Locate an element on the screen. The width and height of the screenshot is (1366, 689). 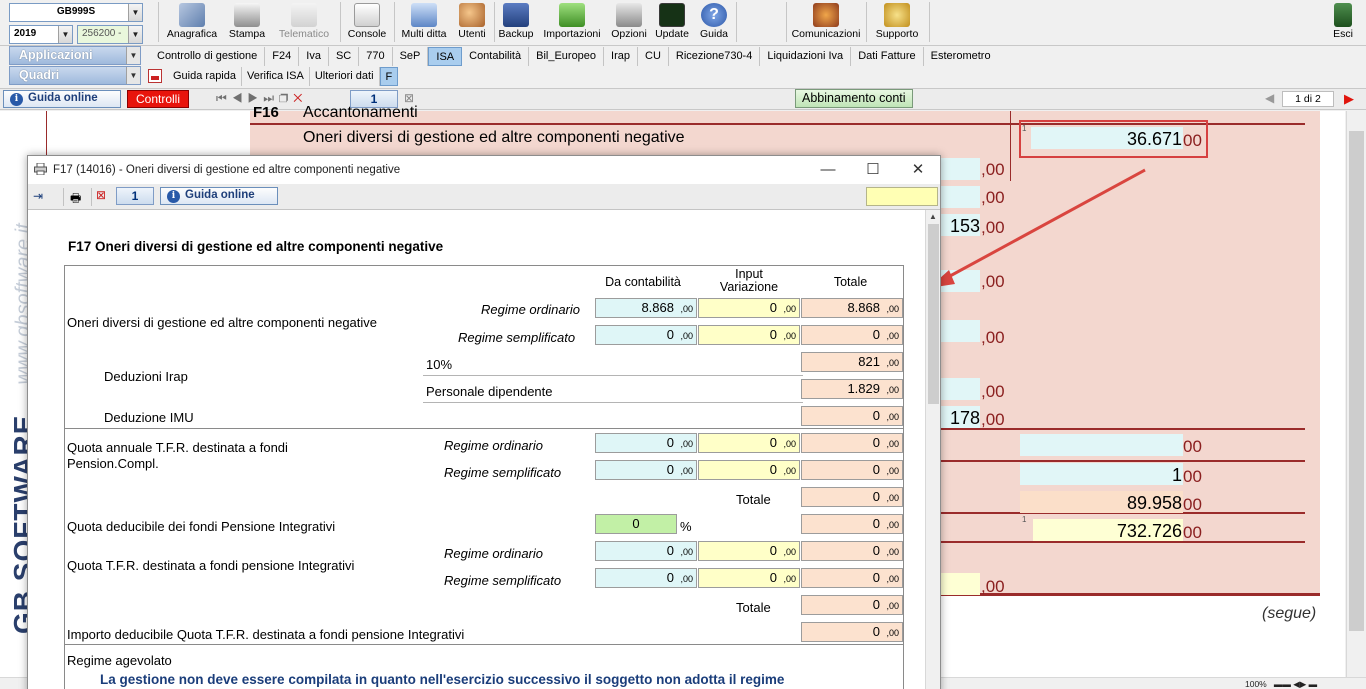
code-combo: 256200 - ▼ is located at coordinates (110, 34).